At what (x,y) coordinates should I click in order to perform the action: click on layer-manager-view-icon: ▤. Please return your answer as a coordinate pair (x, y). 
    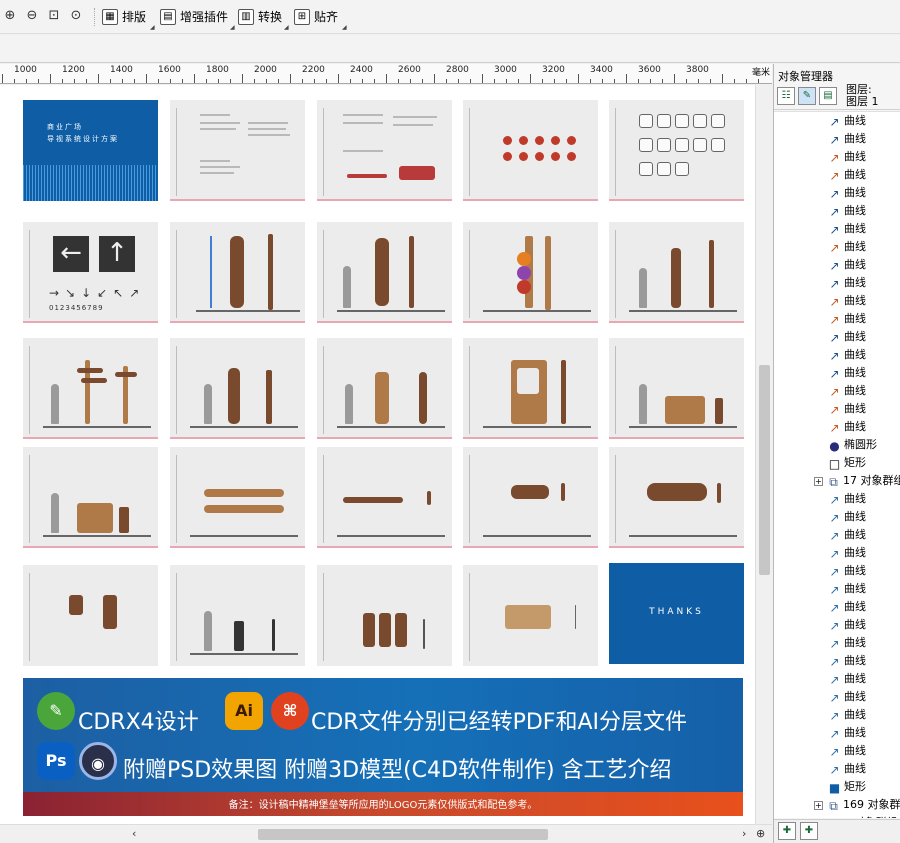
    Looking at the image, I should click on (828, 96).